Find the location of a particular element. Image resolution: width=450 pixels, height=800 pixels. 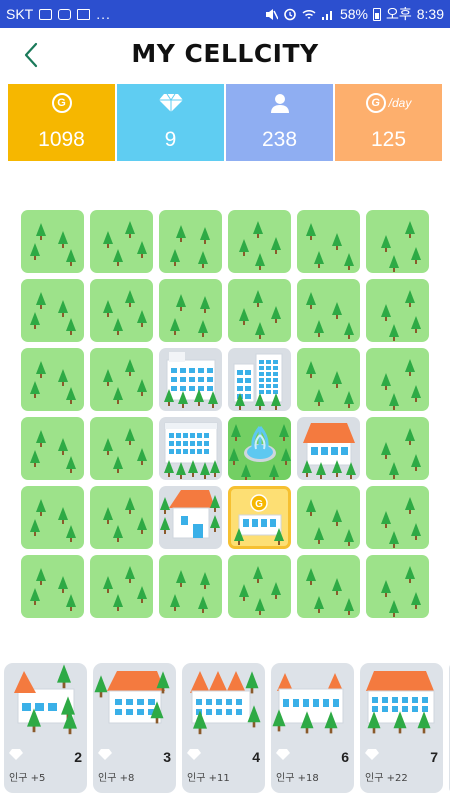

stats-bar: G 1098 9 238 G /day 125 is located at coordinates (225, 122).